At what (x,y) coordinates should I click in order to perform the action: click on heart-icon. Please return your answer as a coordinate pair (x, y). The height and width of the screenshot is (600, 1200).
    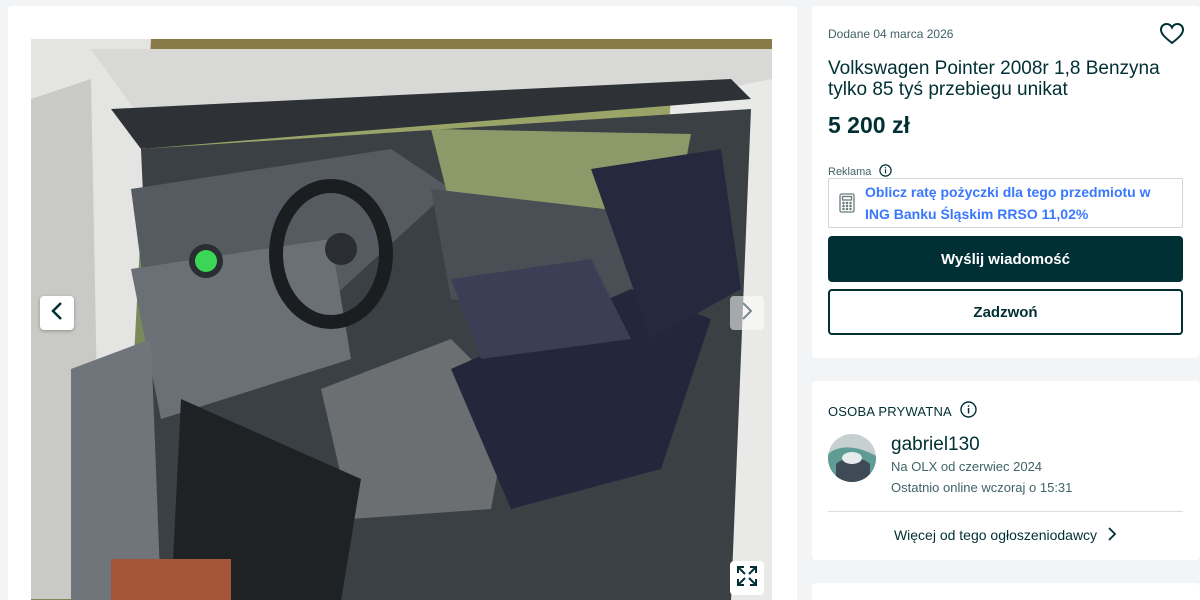
    Looking at the image, I should click on (1172, 36).